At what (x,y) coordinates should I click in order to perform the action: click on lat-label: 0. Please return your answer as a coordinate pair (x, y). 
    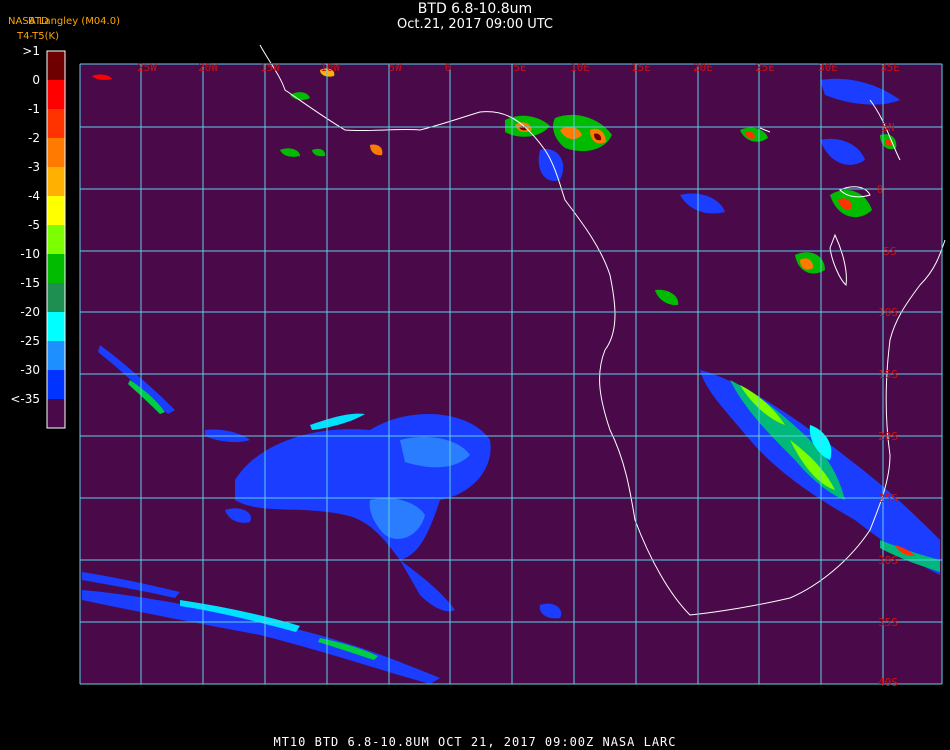
    Looking at the image, I should click on (880, 189).